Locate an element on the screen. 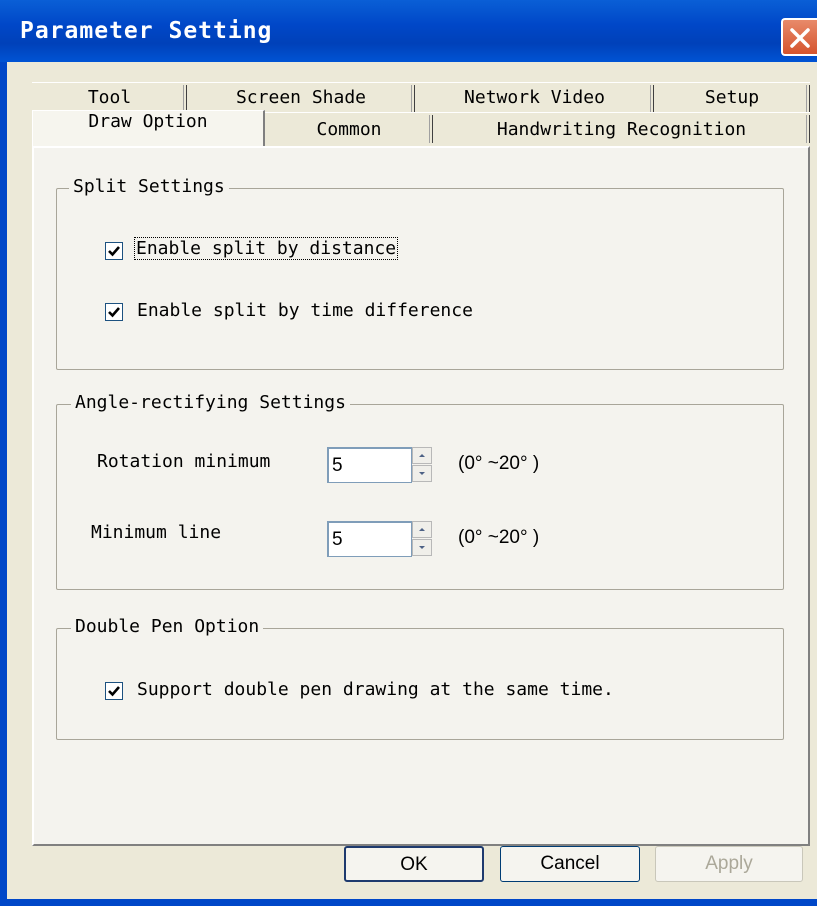 This screenshot has width=817, height=906. tab-common-label: Common is located at coordinates (349, 129).